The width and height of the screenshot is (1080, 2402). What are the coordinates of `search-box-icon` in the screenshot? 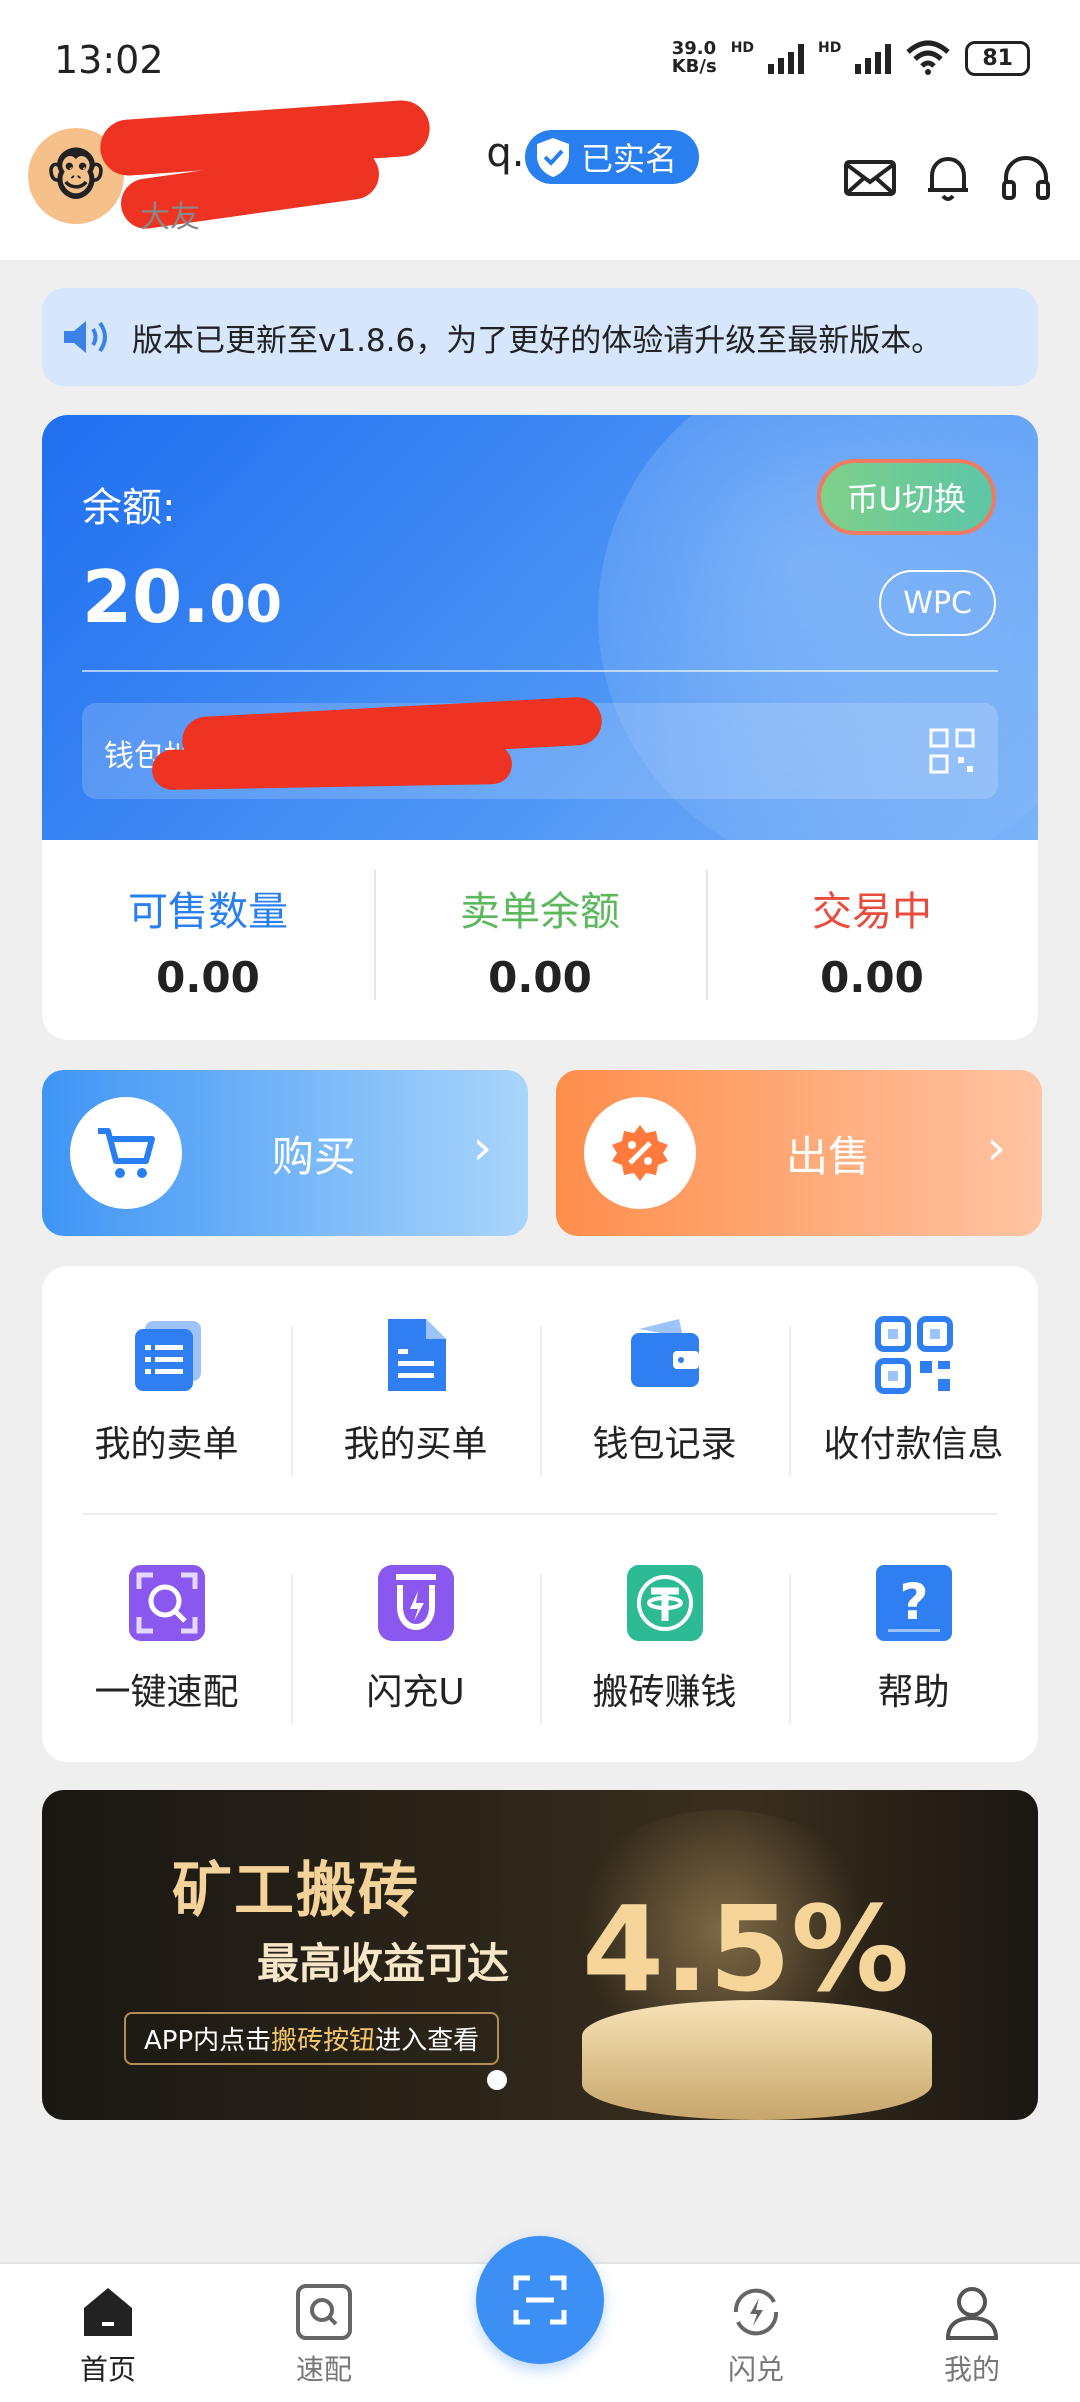 It's located at (324, 2312).